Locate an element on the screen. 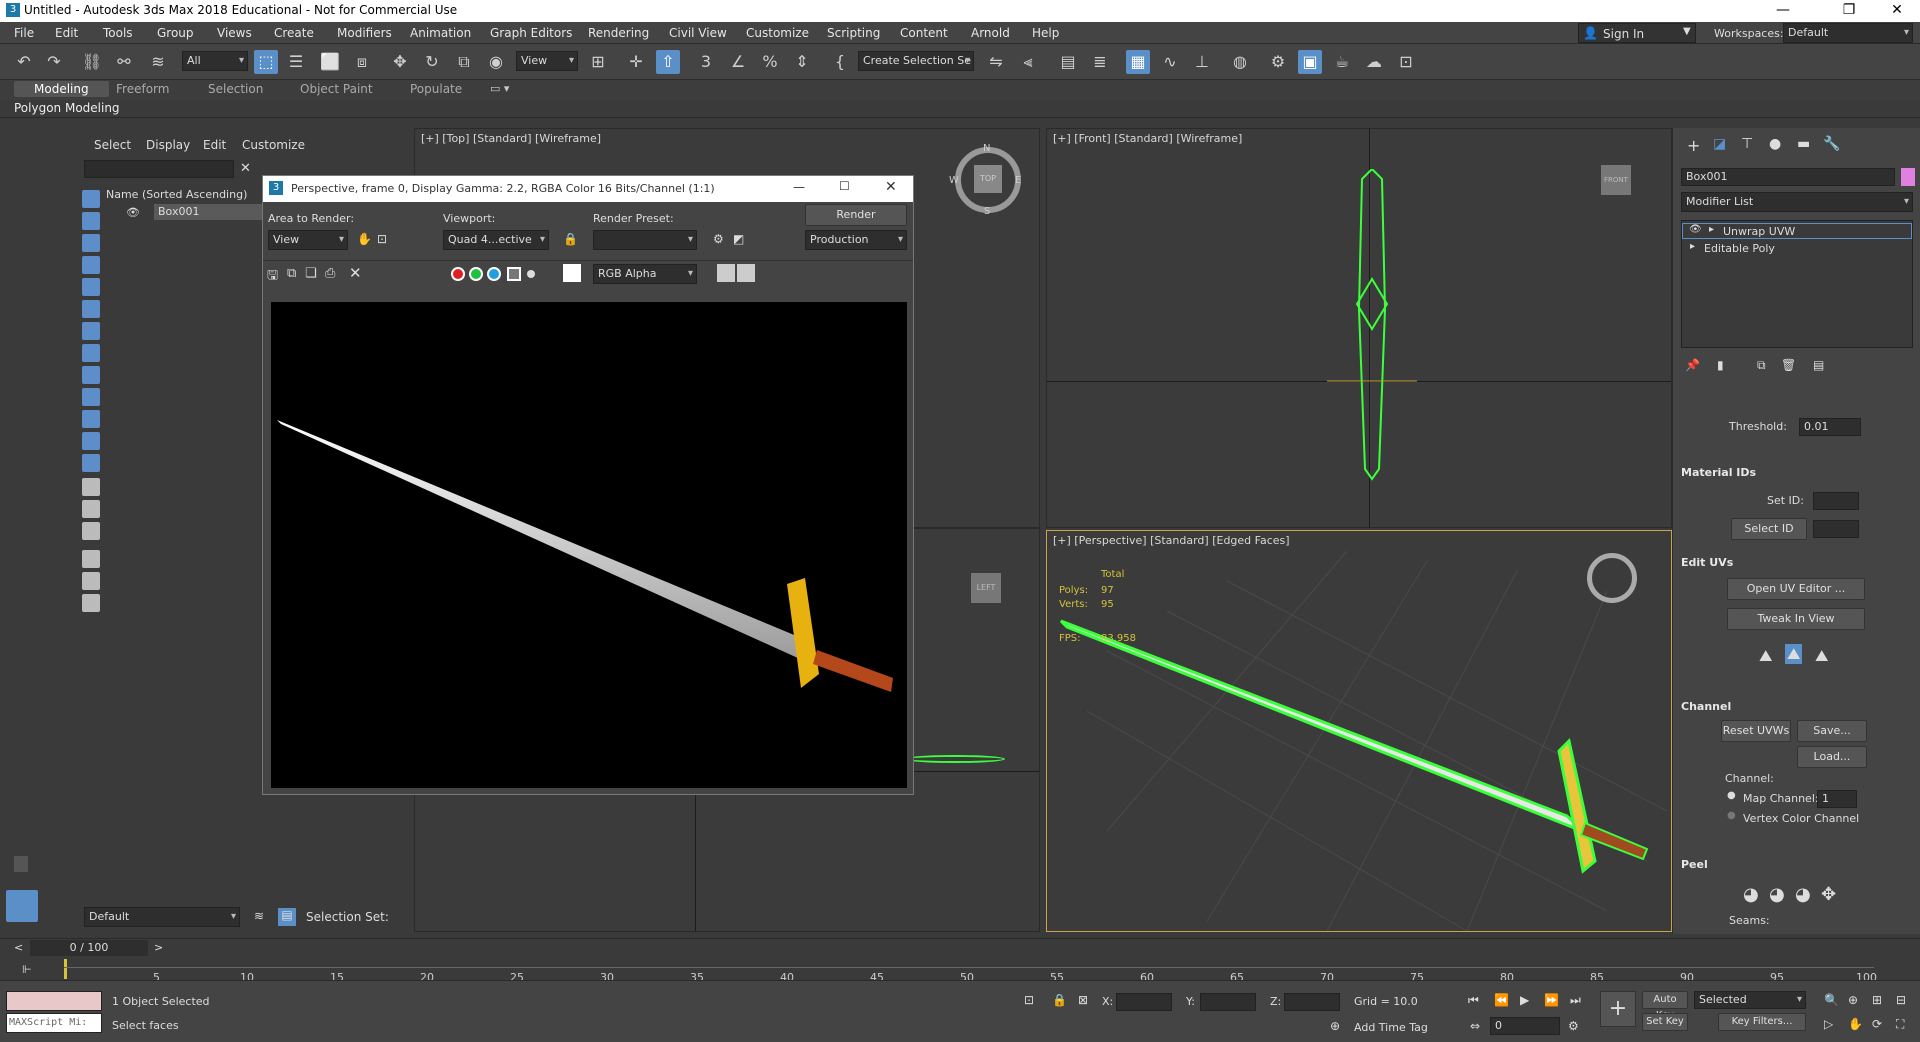 This screenshot has height=1042, width=1920. map-channel-spinner: 1 is located at coordinates (1837, 799).